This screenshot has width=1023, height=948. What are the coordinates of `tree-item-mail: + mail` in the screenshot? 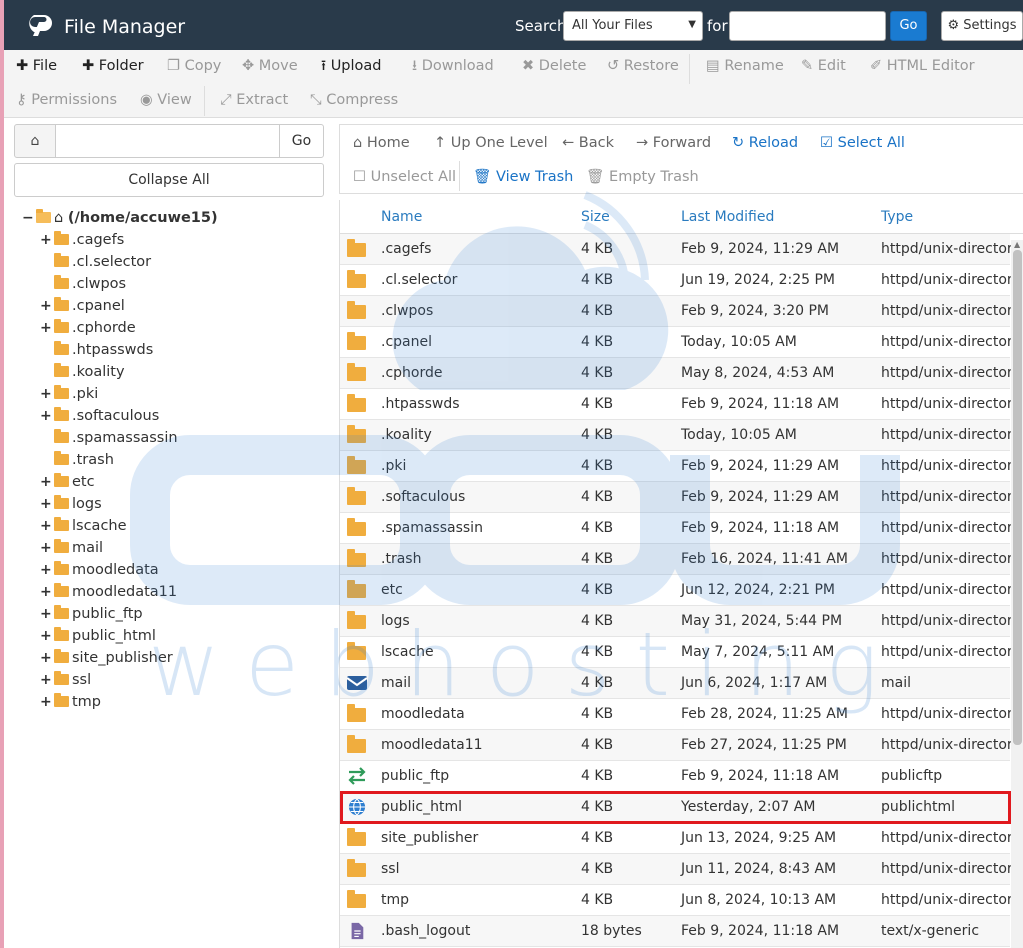 It's located at (71, 548).